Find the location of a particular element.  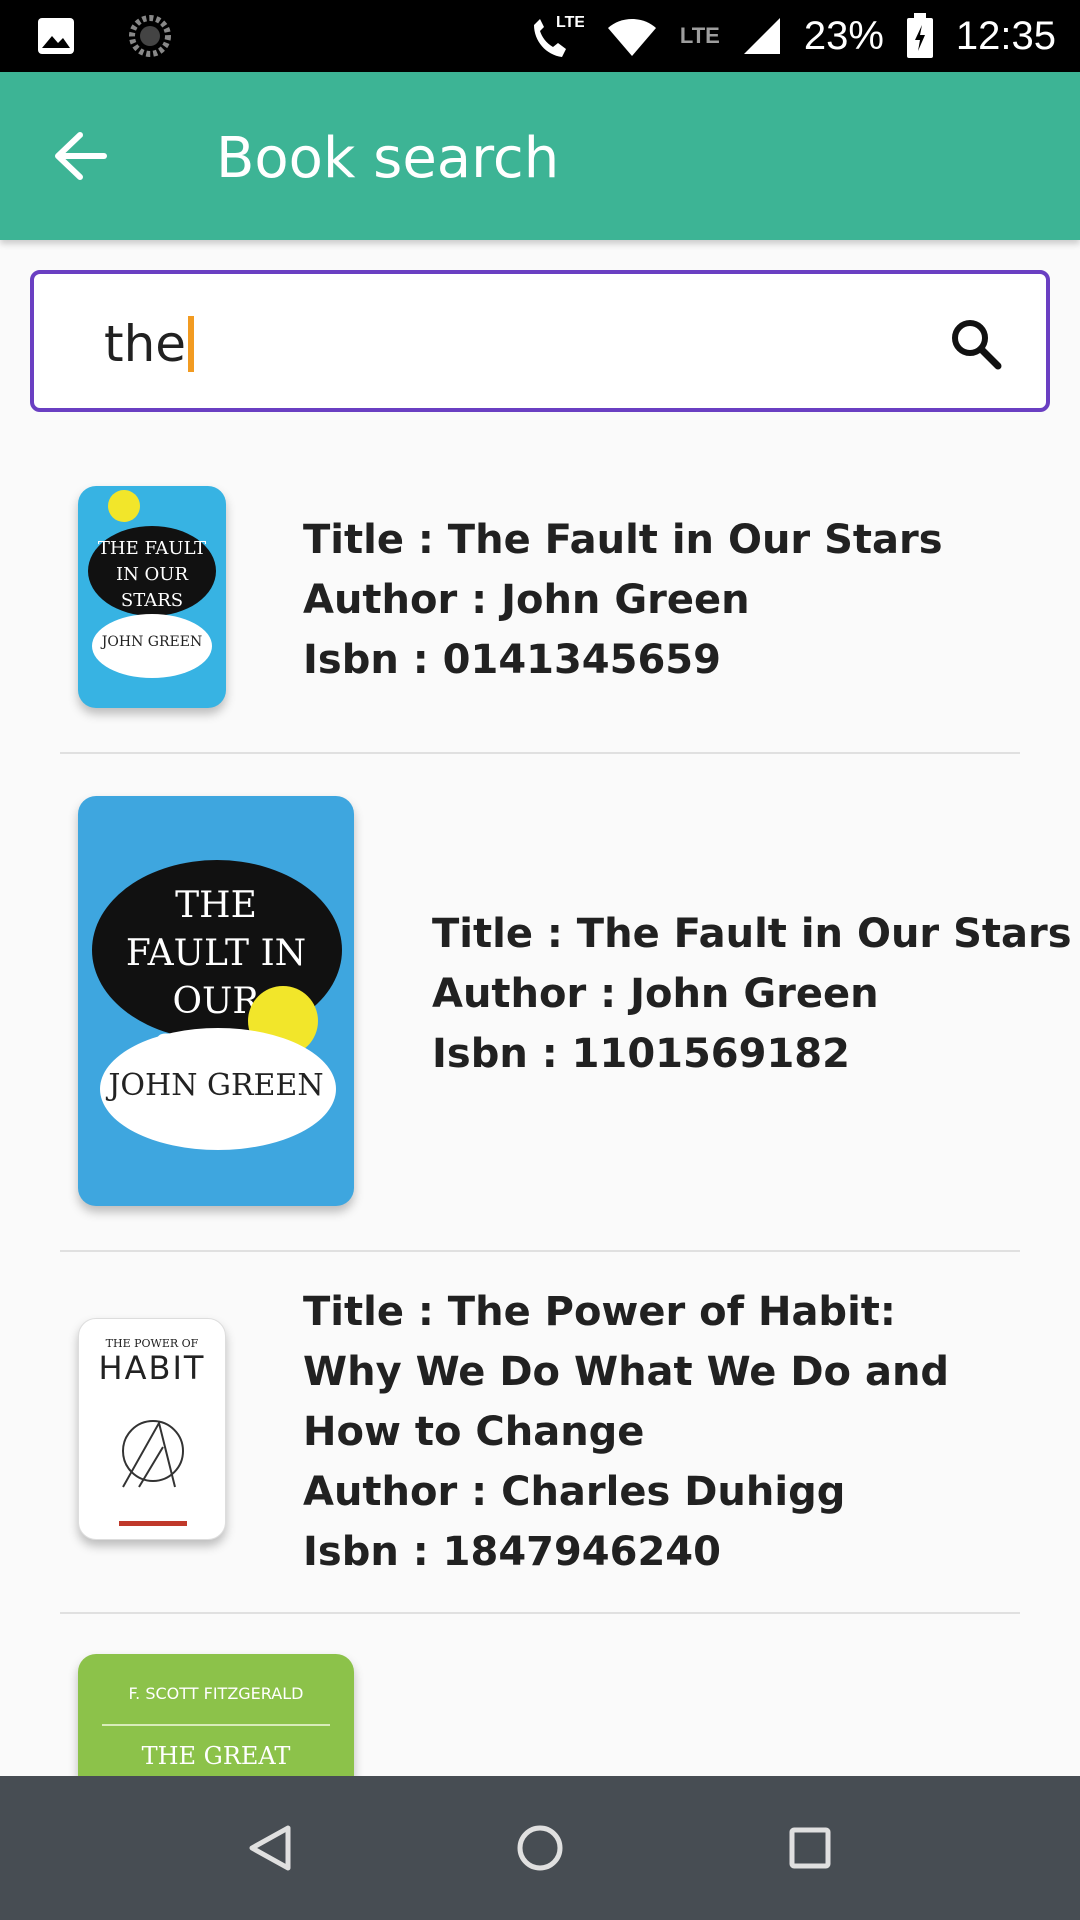

search-icon is located at coordinates (977, 345).